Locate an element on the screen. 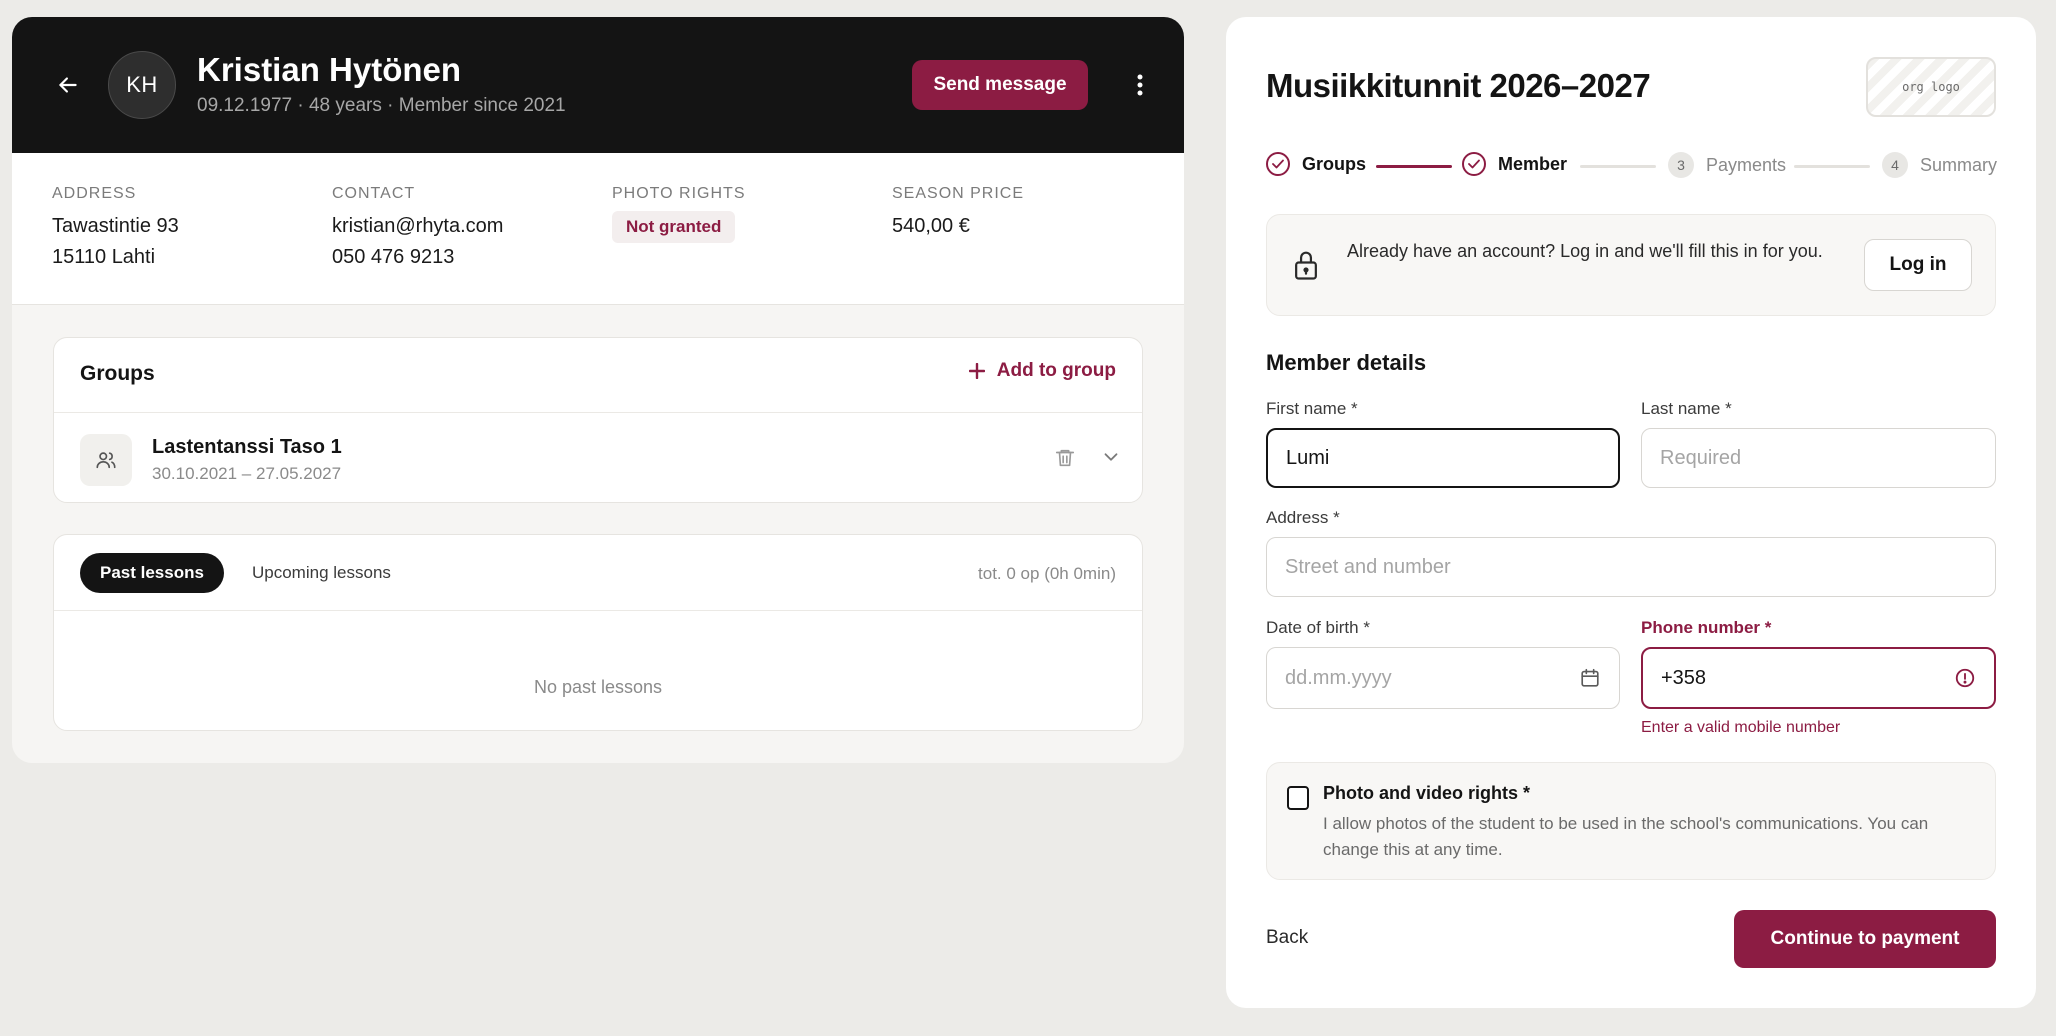 Image resolution: width=2056 pixels, height=1036 pixels. tab-past-lessons: Past lessons is located at coordinates (152, 573).